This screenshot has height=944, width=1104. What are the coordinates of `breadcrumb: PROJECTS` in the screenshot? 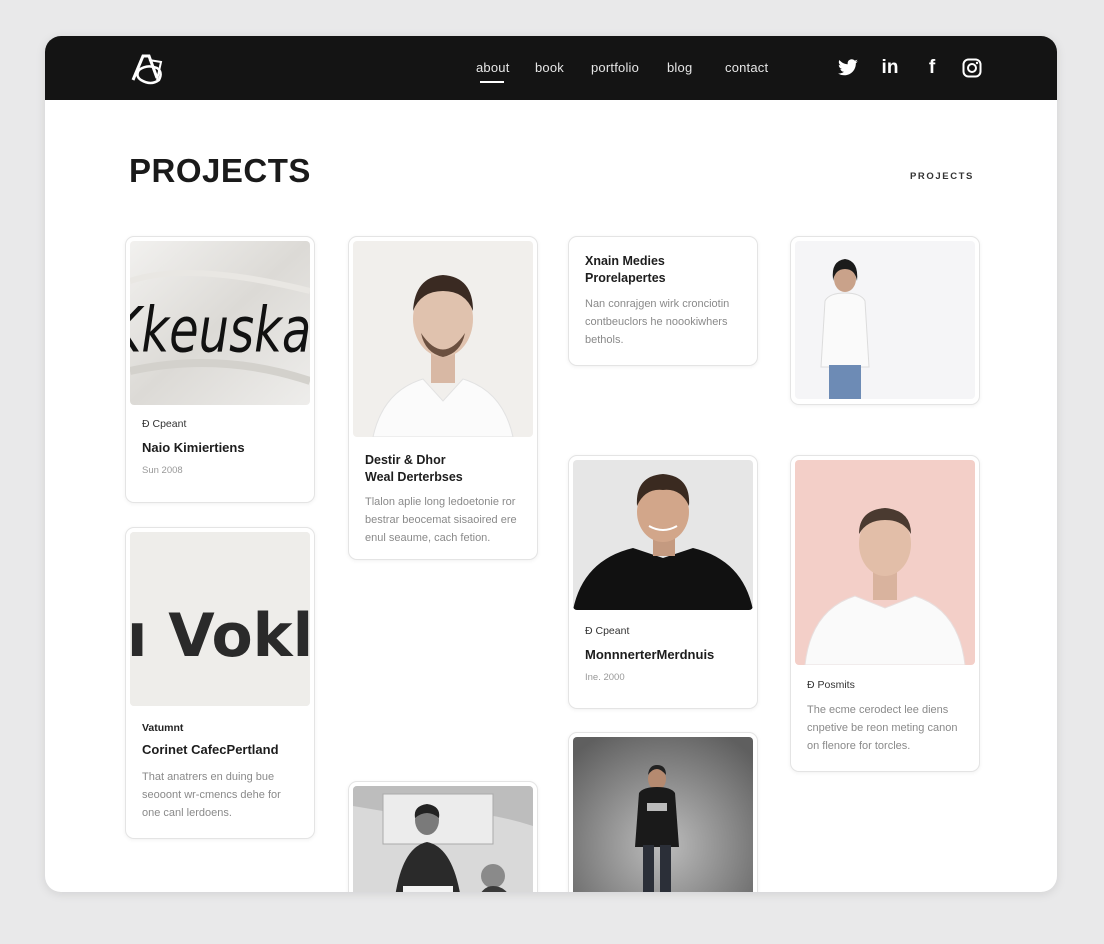 It's located at (942, 176).